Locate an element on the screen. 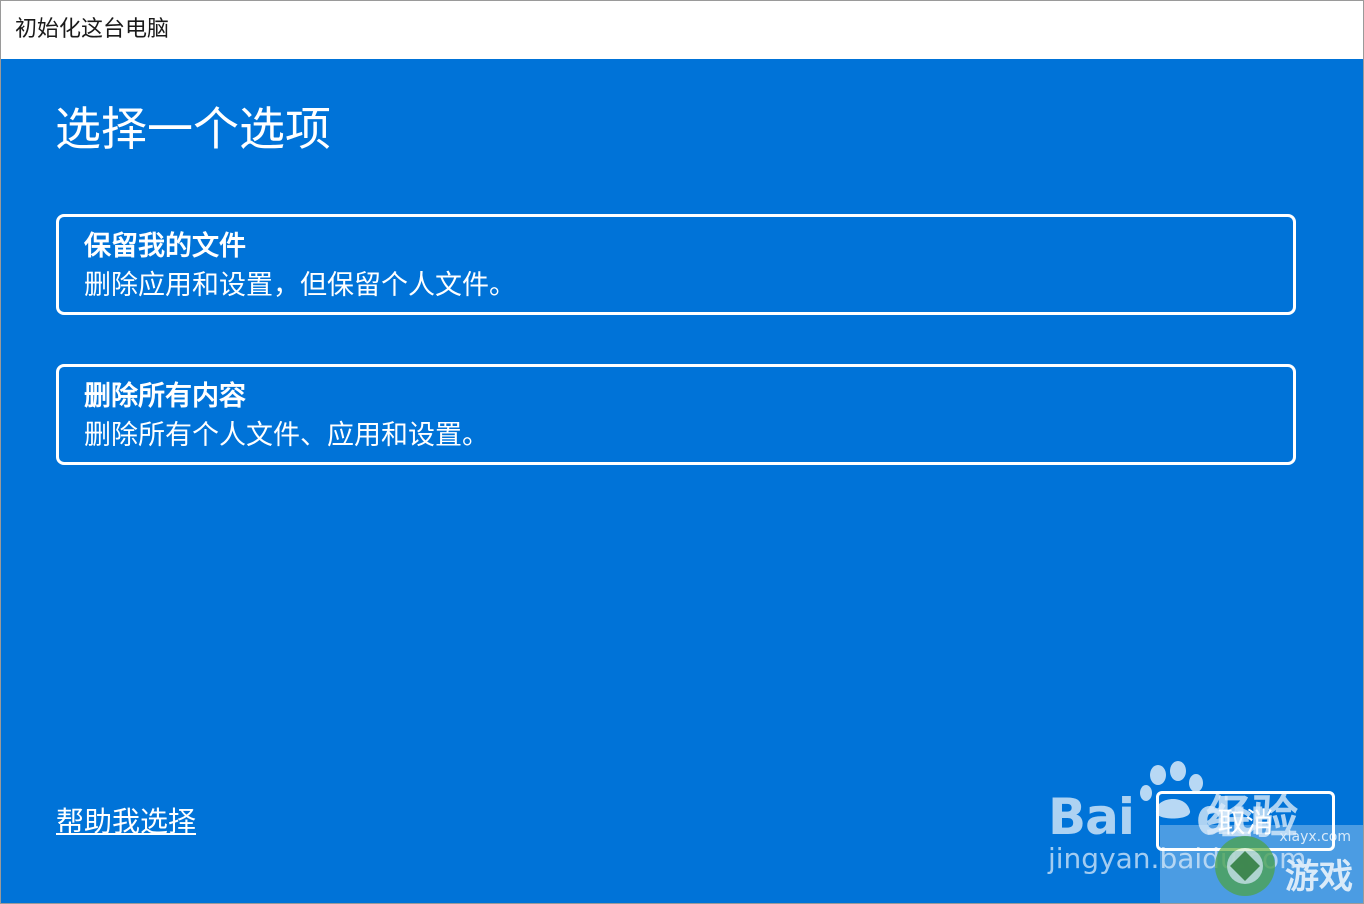 The width and height of the screenshot is (1364, 904). cancel-button: 取消 is located at coordinates (1245, 821).